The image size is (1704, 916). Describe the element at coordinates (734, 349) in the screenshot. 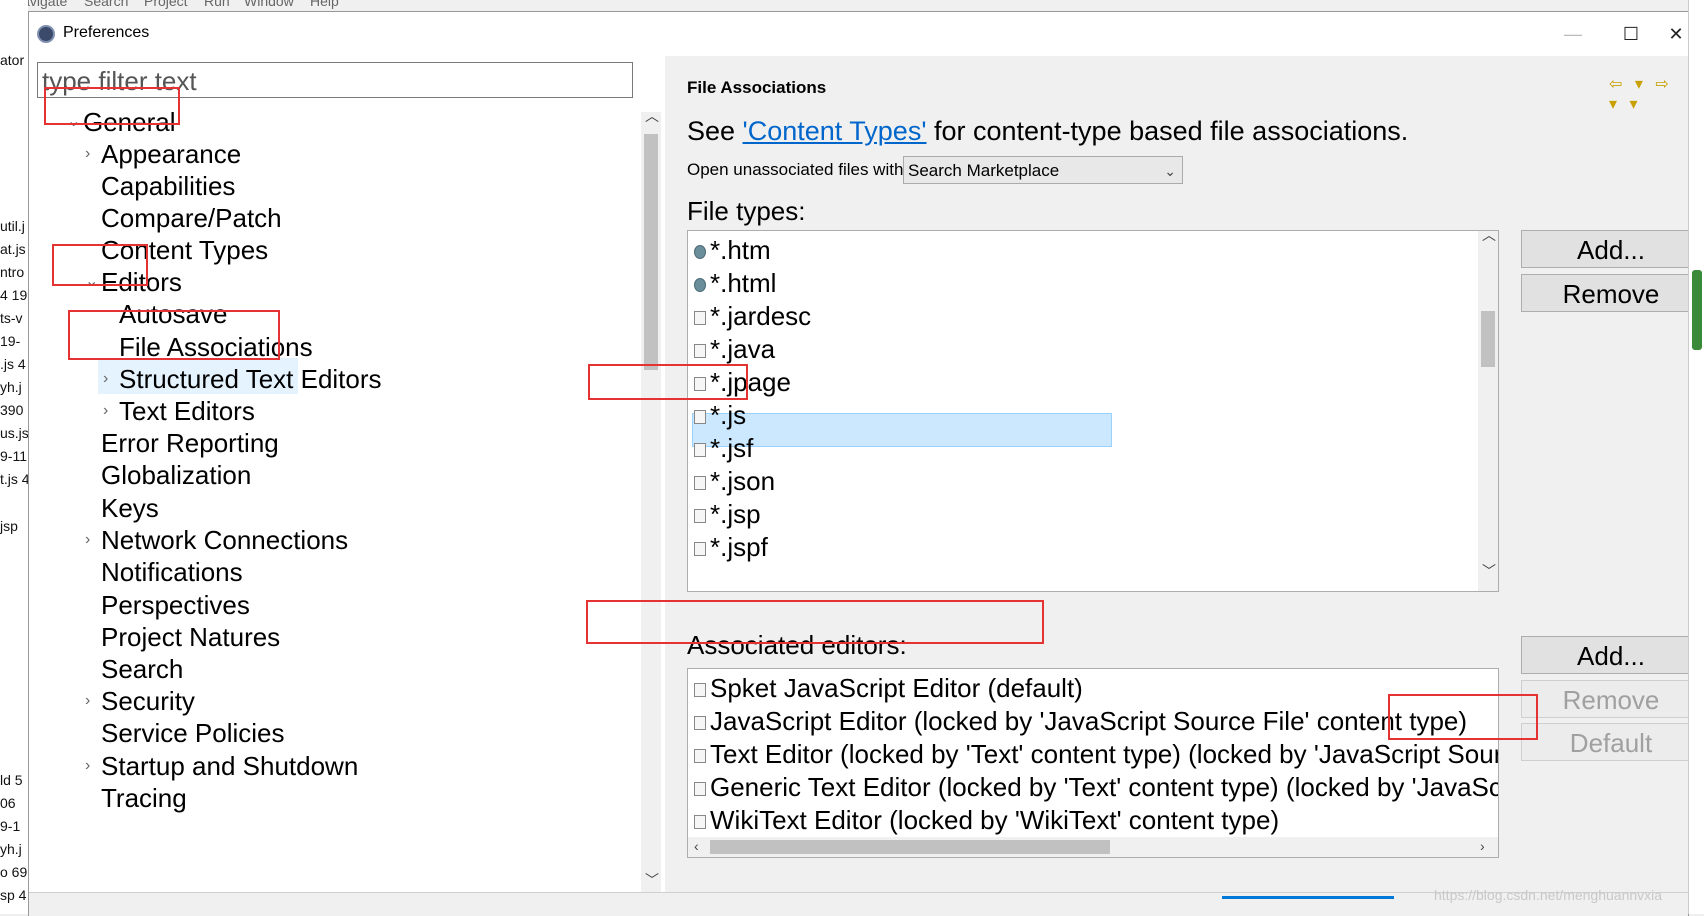

I see `file-type-item: *.java` at that location.